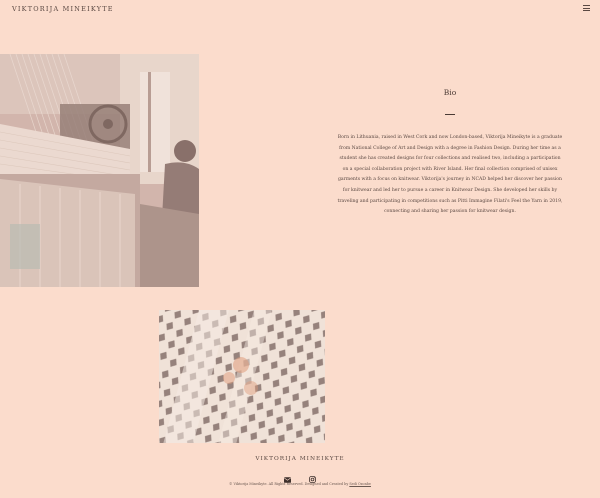 The width and height of the screenshot is (600, 498). Describe the element at coordinates (450, 92) in the screenshot. I see `bio-title: Bio` at that location.